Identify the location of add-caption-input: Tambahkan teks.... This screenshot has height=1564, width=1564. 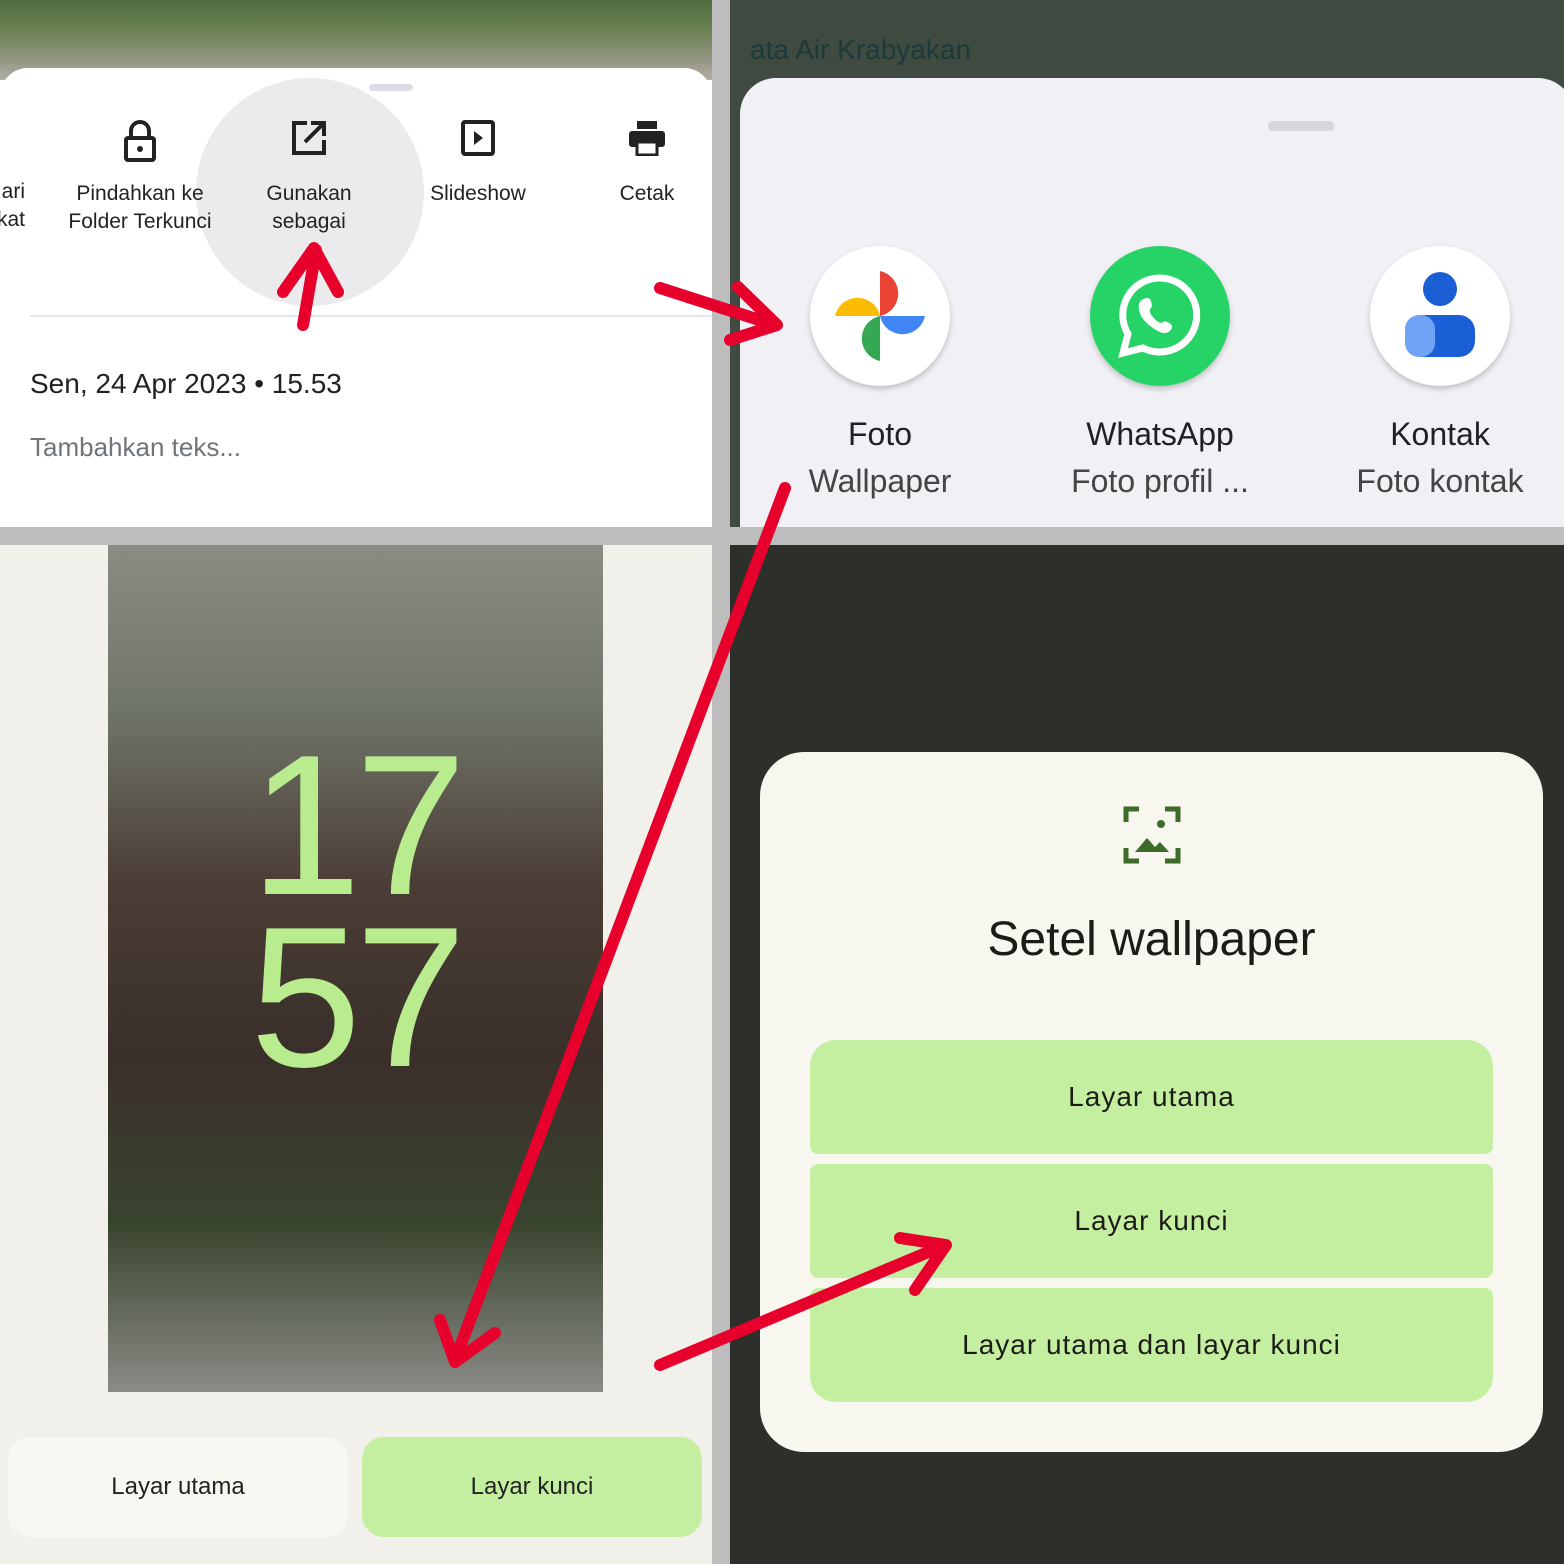
(135, 447).